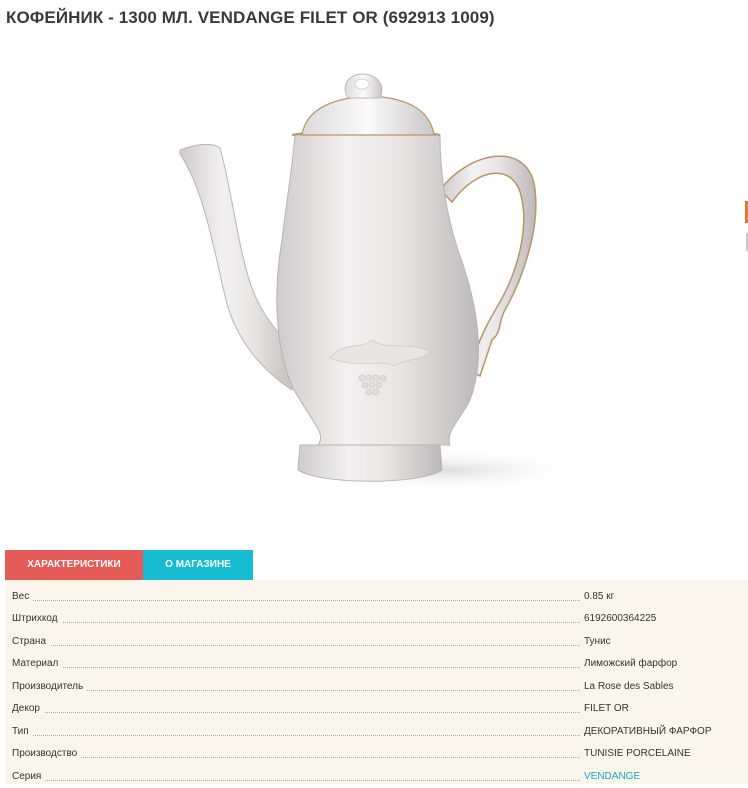 Image resolution: width=748 pixels, height=788 pixels. What do you see at coordinates (629, 686) in the screenshot?
I see `spec-value: La Rose des Sables` at bounding box center [629, 686].